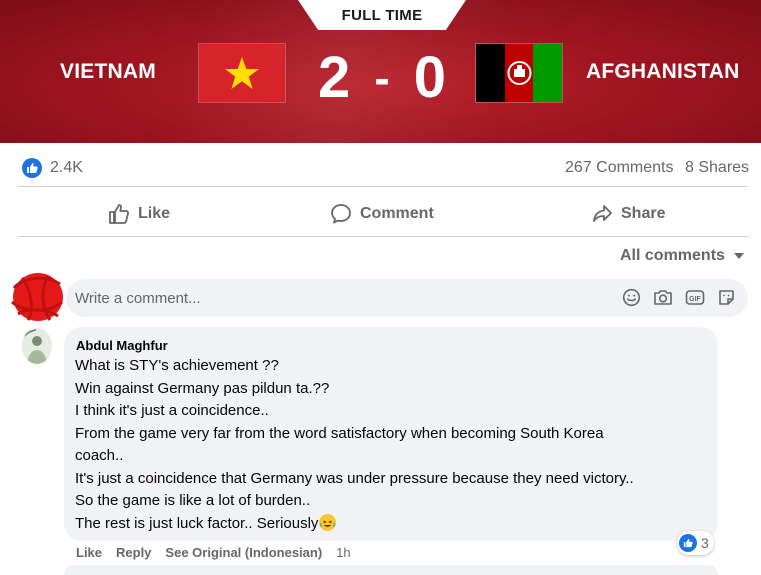 Image resolution: width=761 pixels, height=575 pixels. What do you see at coordinates (429, 77) in the screenshot?
I see `away-score: 0` at bounding box center [429, 77].